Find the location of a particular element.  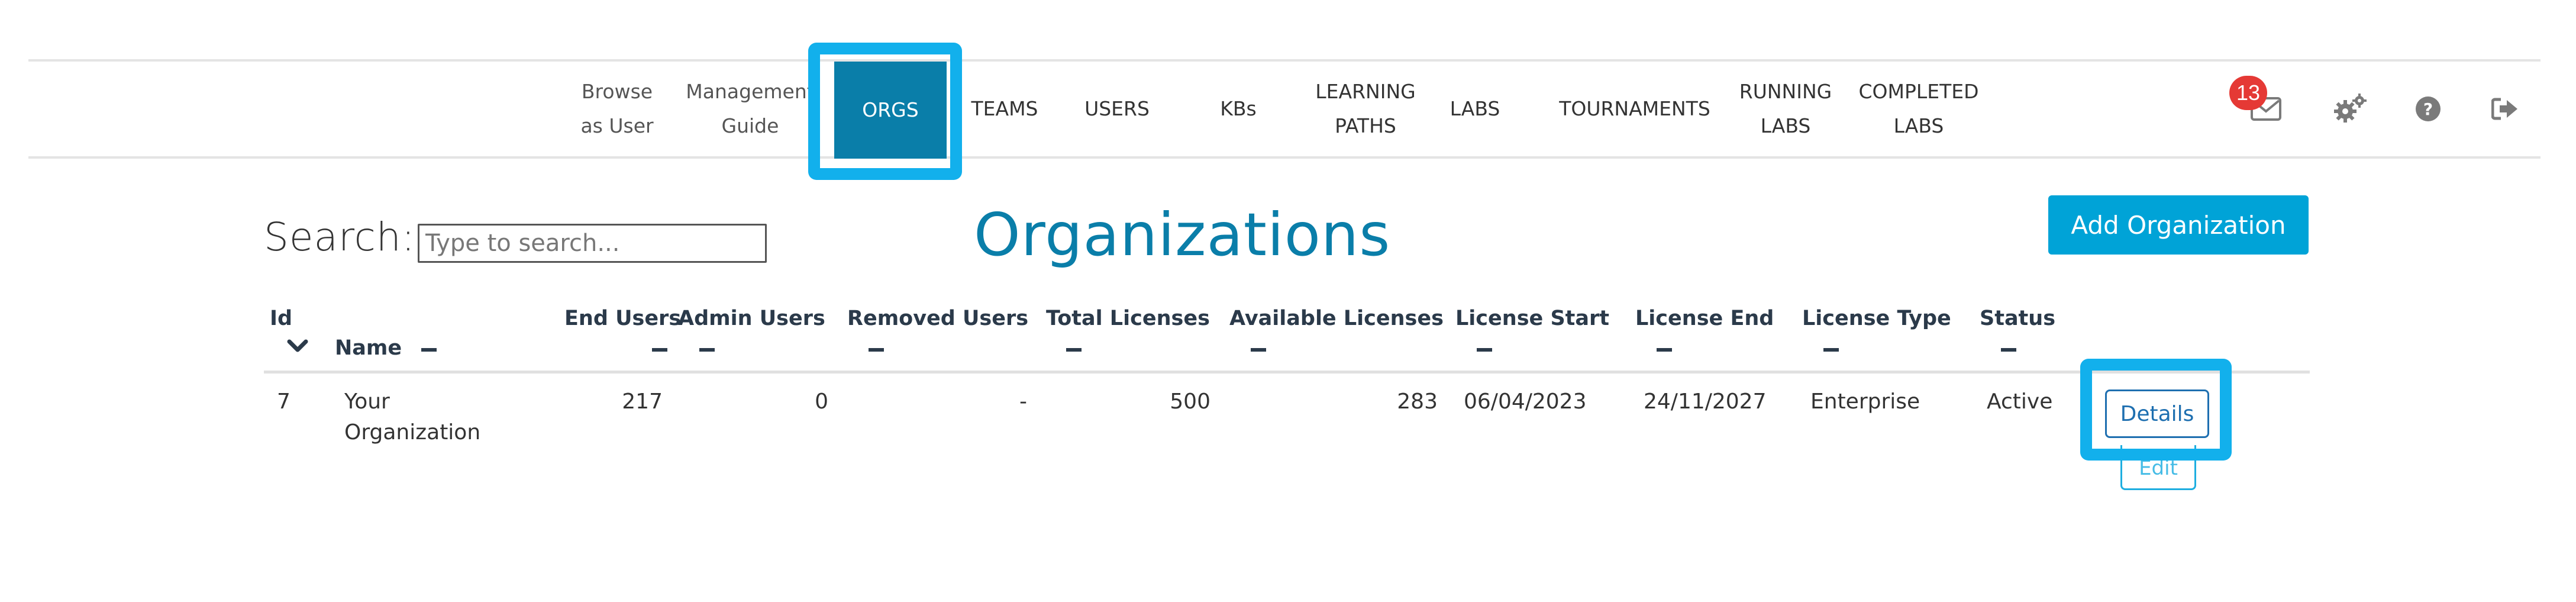

header-license-start: License Start is located at coordinates (1532, 318).